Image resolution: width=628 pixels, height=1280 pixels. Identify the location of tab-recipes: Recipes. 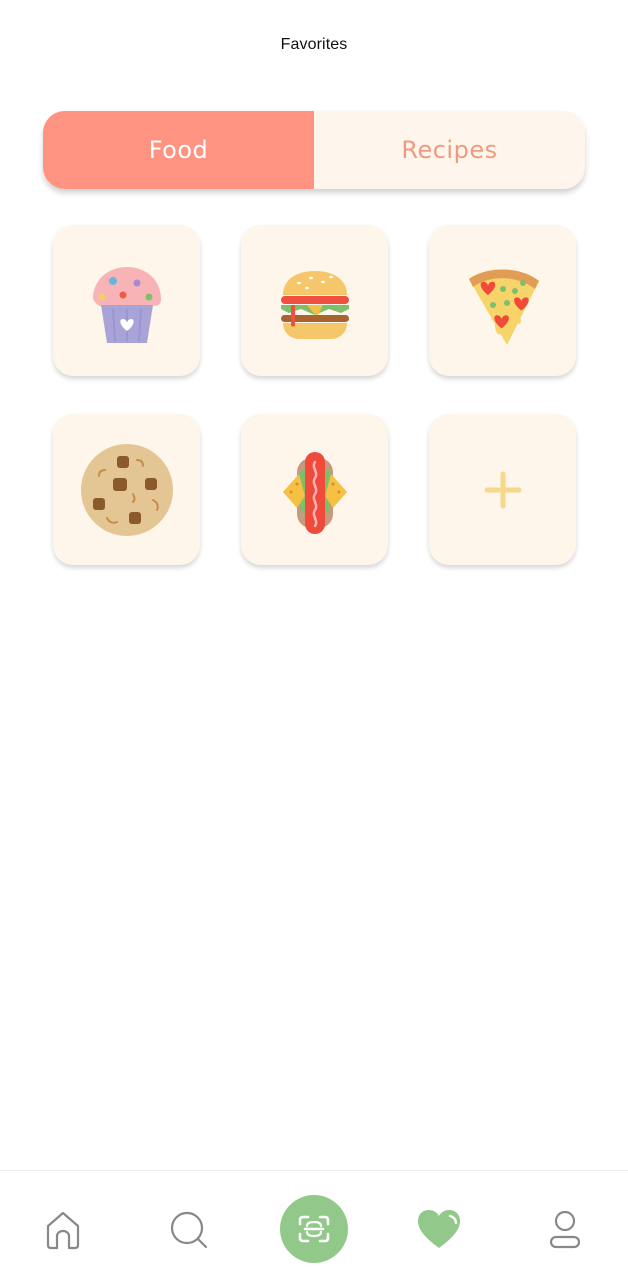
(449, 150).